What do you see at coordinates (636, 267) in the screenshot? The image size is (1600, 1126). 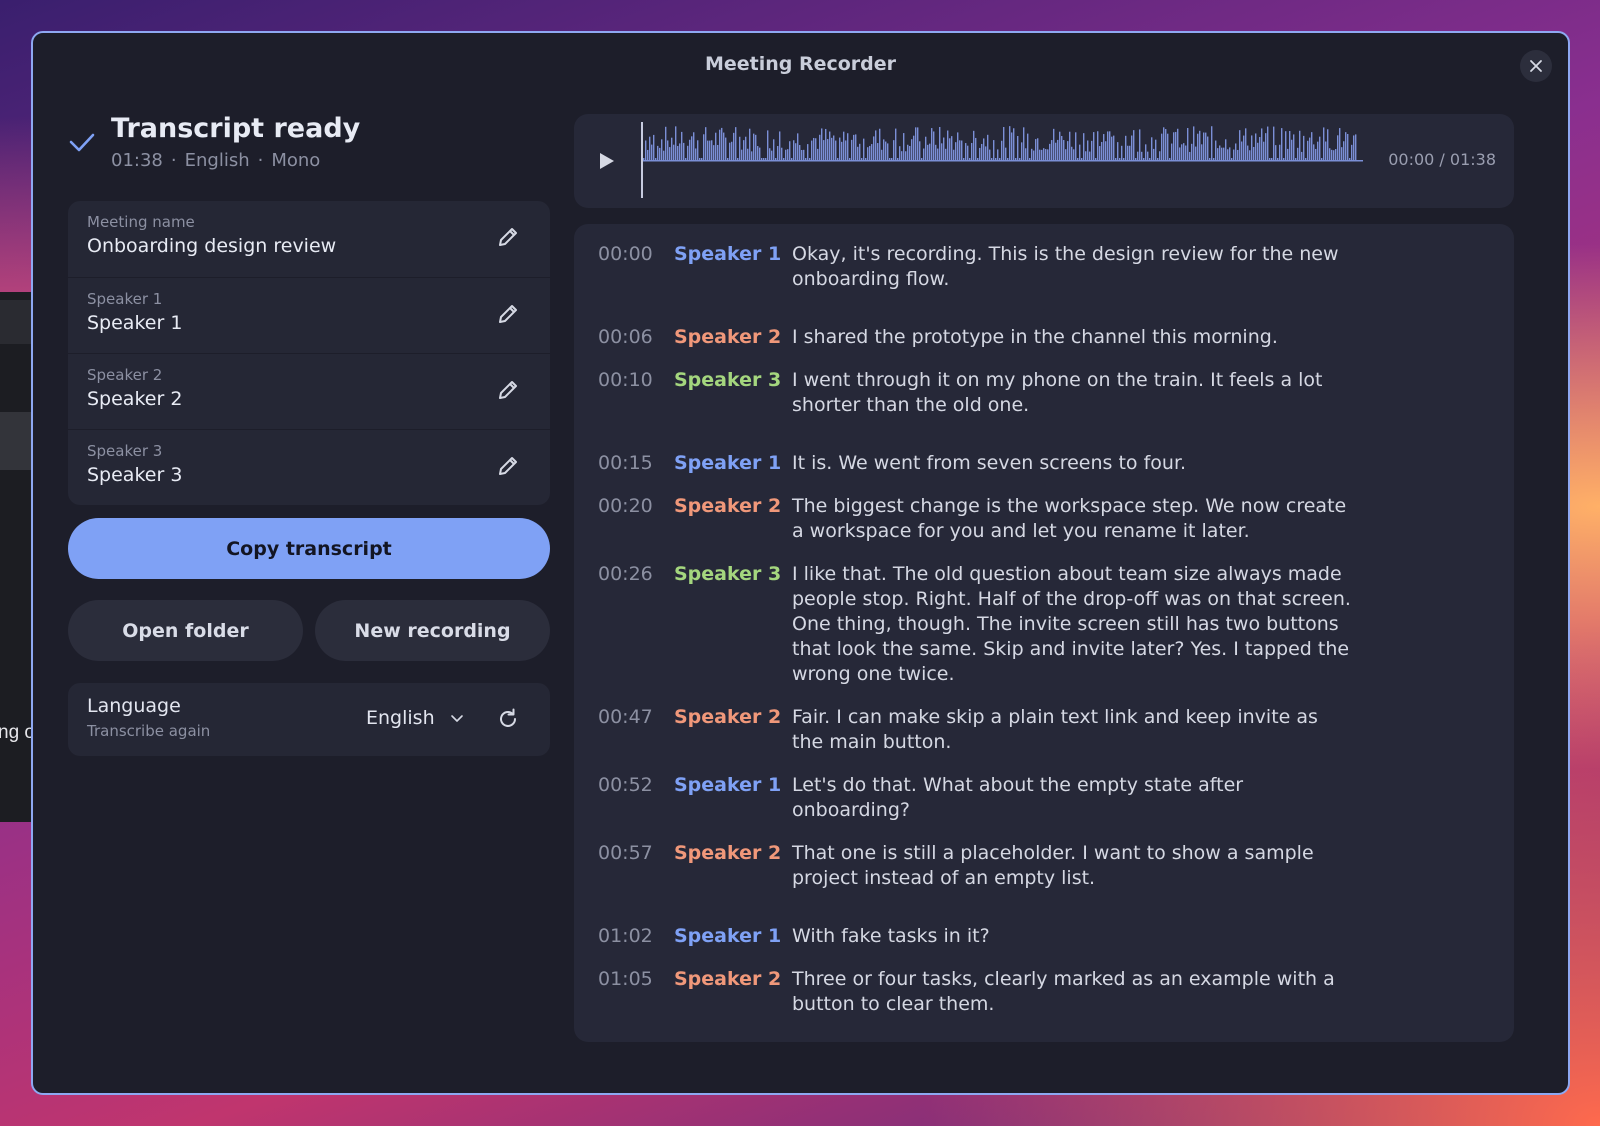 I see `entry-timestamp: 00:00` at bounding box center [636, 267].